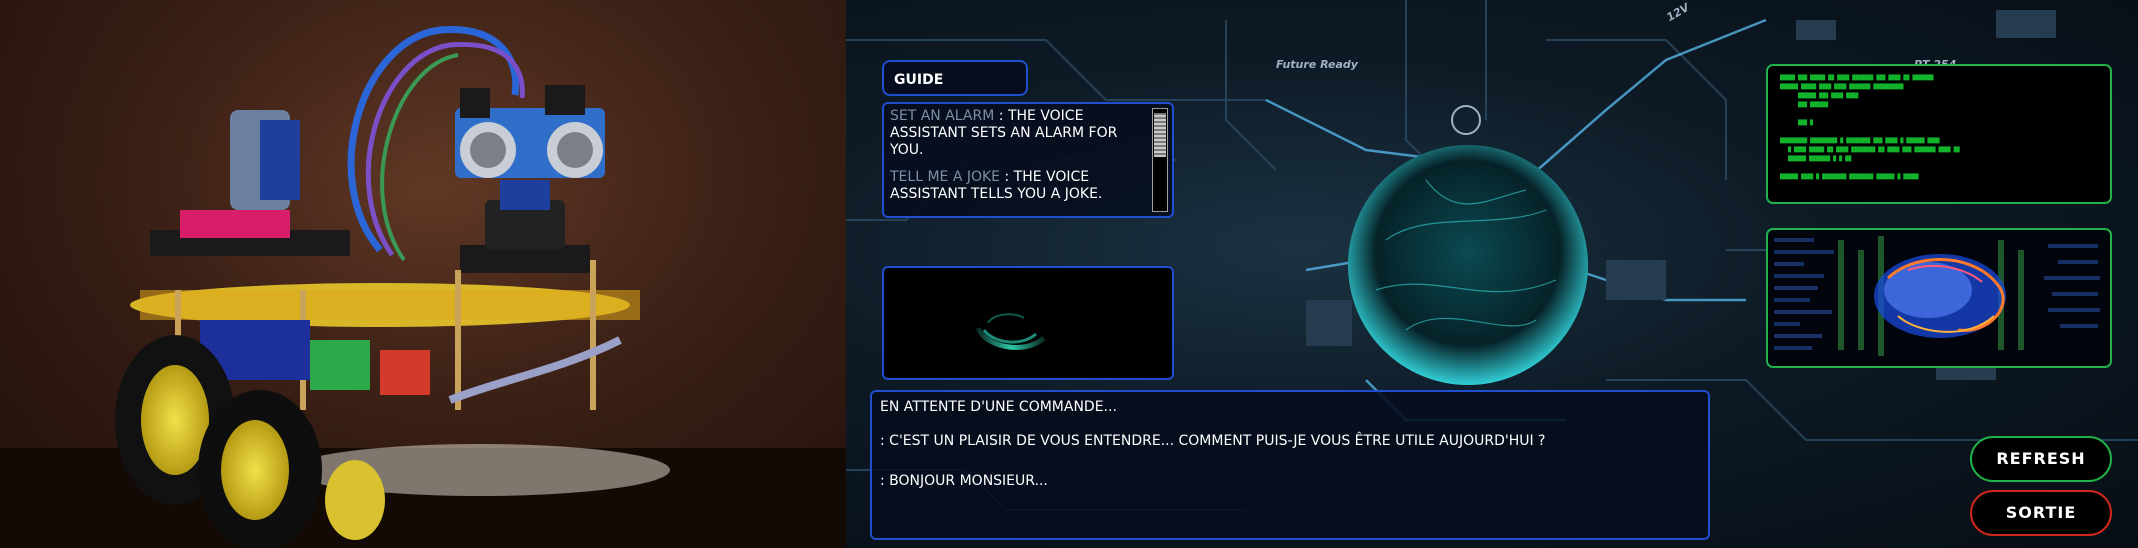 Image resolution: width=2138 pixels, height=548 pixels. Describe the element at coordinates (1820, 159) in the screenshot. I see `terminal-line: ██████ ███████ █ █ ██` at that location.